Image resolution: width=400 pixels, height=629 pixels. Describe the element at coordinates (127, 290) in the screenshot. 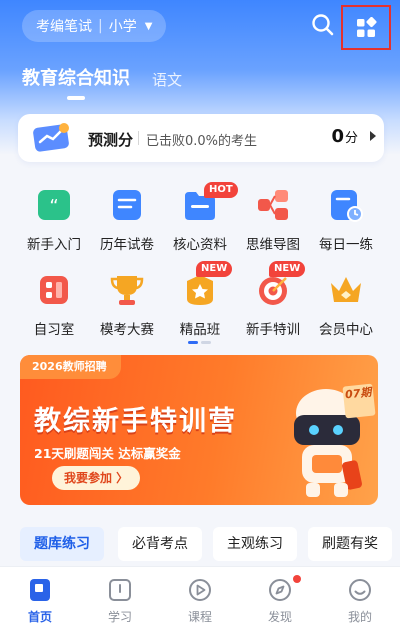

I see `trophy-icon` at that location.